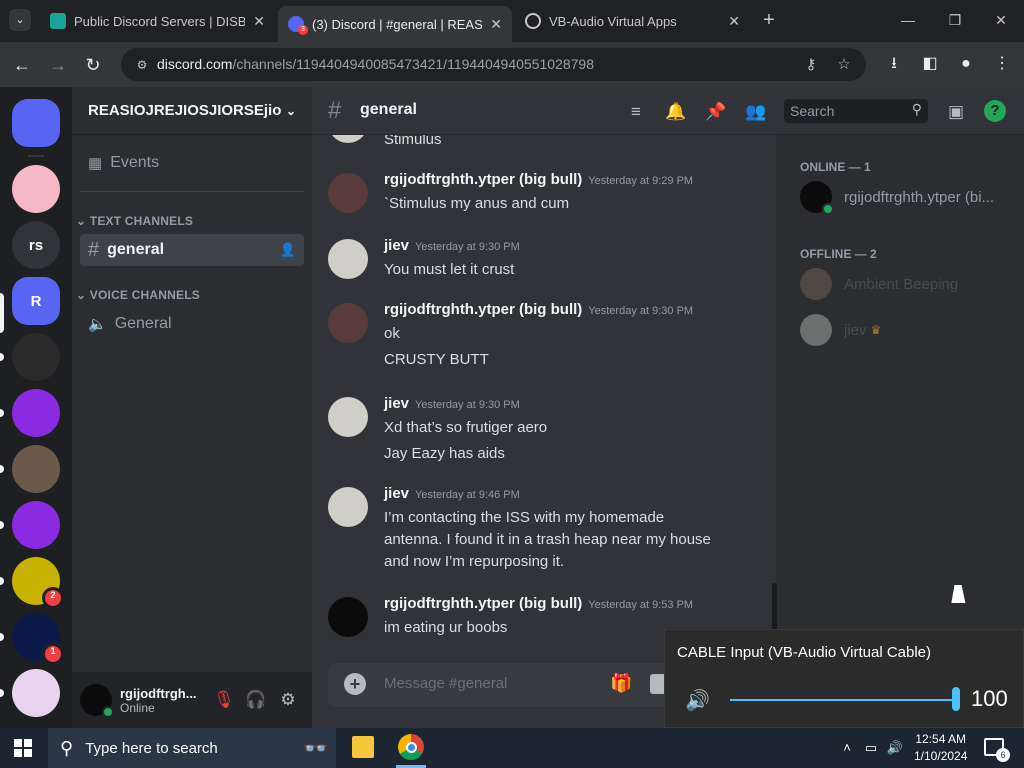  I want to click on profile-icon: ●, so click(966, 64).